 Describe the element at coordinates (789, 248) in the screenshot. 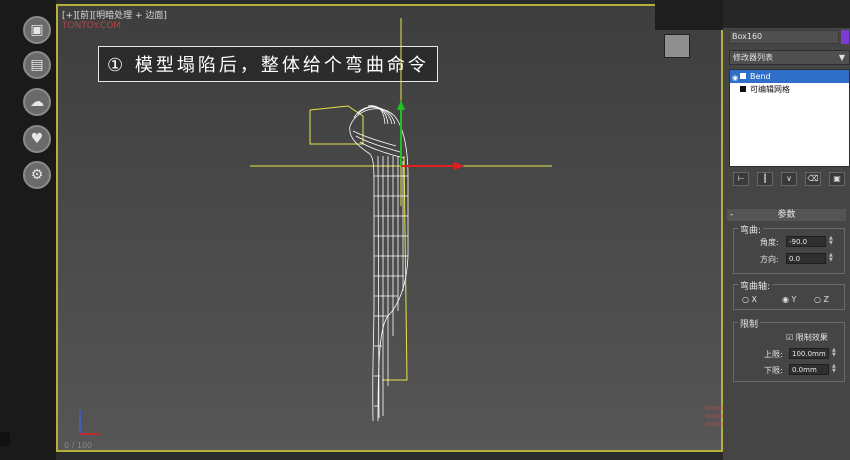

I see `bend-group: 弯曲: 角度: -90.0 ▲ ▼ 方向: 0.0 ▲ ▼` at that location.